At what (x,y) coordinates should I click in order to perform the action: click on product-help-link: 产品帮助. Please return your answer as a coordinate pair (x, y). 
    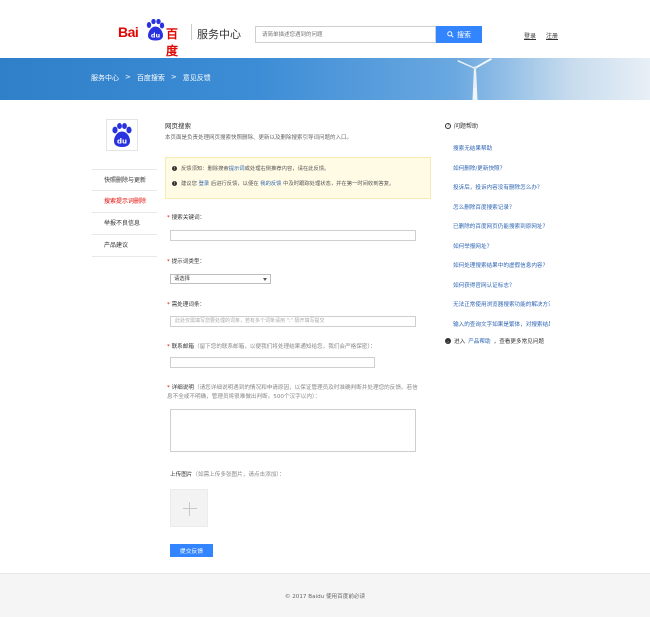
    Looking at the image, I should click on (479, 341).